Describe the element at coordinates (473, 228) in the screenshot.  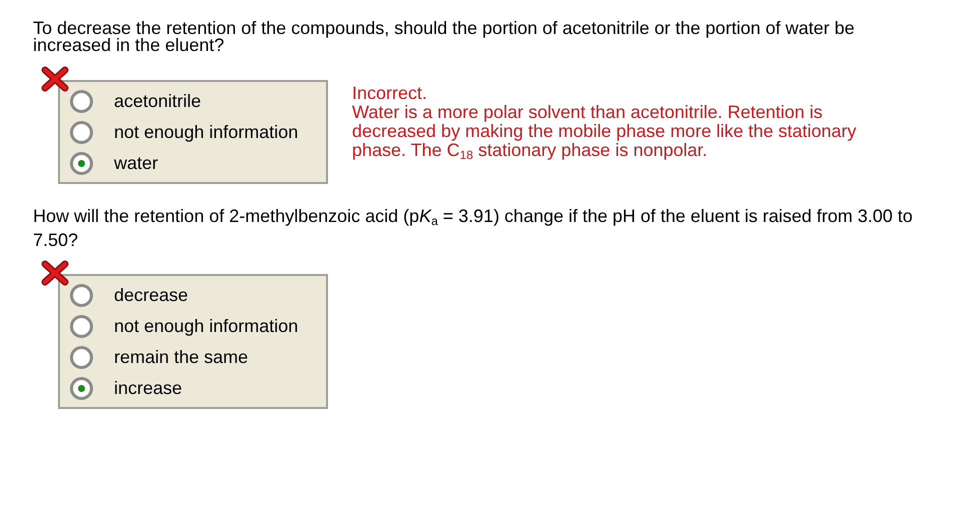
I see `question-text: How will the retention of 2-methylbenzoic acid (pK$_{a}$ = 3.91) change if the pH of the eluent is raised from 3.00 to 7.50?` at that location.